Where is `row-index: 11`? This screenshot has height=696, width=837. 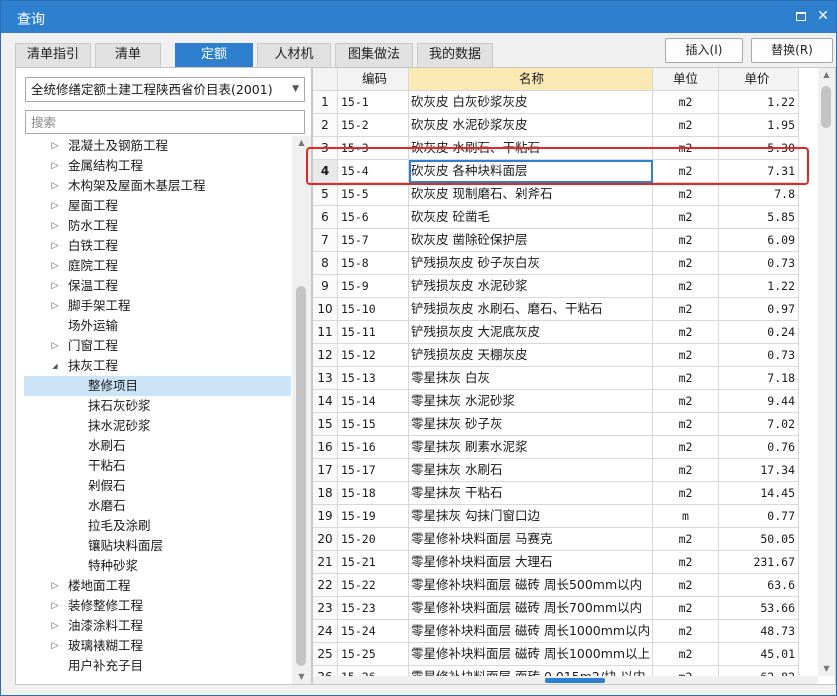 row-index: 11 is located at coordinates (325, 332).